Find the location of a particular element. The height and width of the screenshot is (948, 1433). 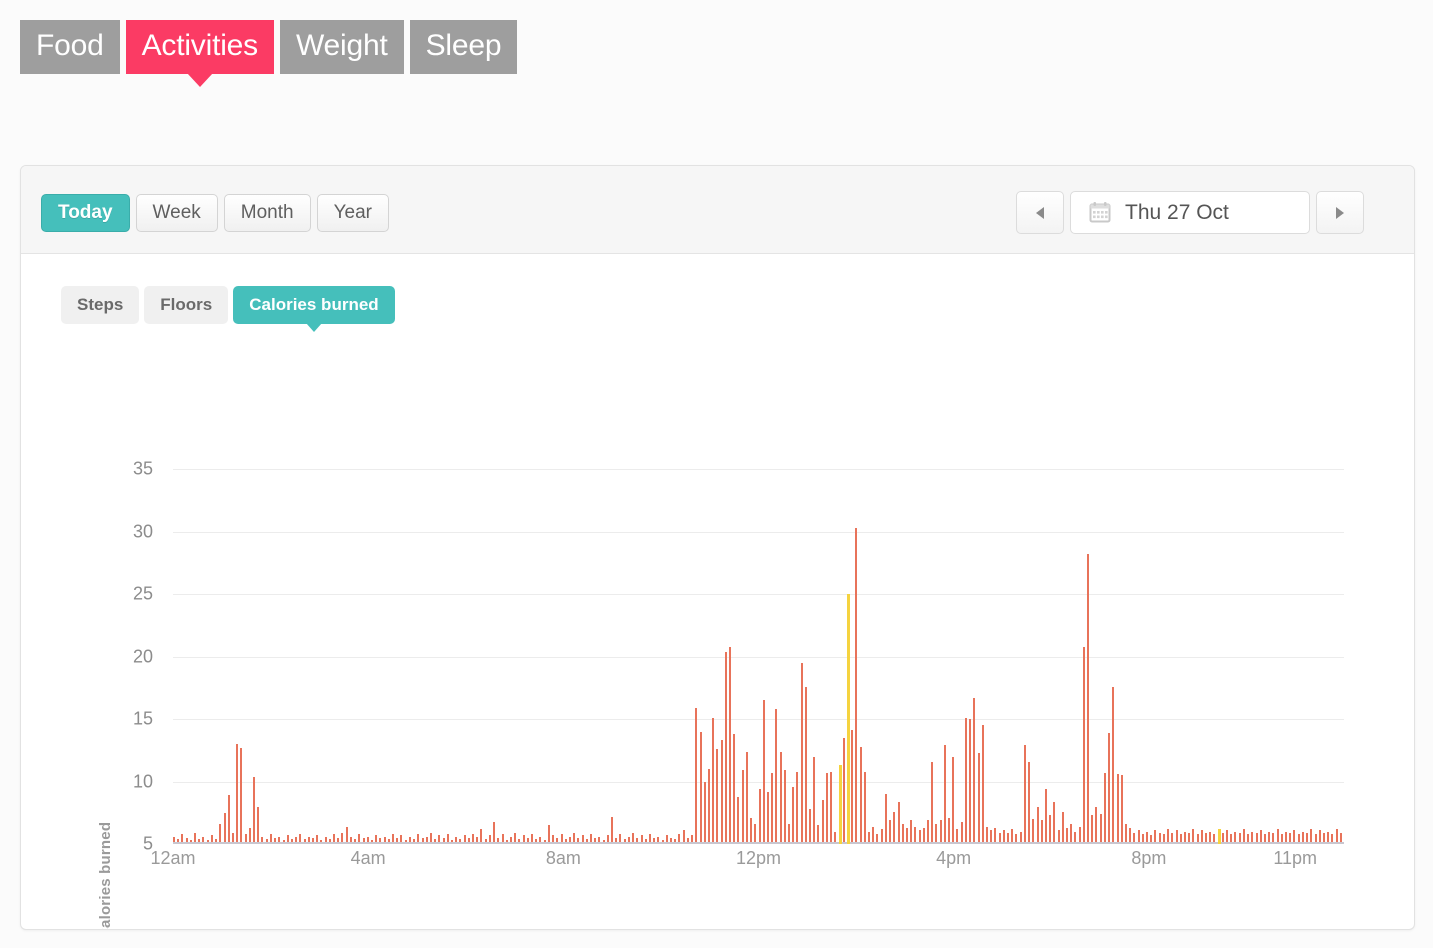

main-navigation-tabs: Food Activities Weight Sleep is located at coordinates (269, 53).